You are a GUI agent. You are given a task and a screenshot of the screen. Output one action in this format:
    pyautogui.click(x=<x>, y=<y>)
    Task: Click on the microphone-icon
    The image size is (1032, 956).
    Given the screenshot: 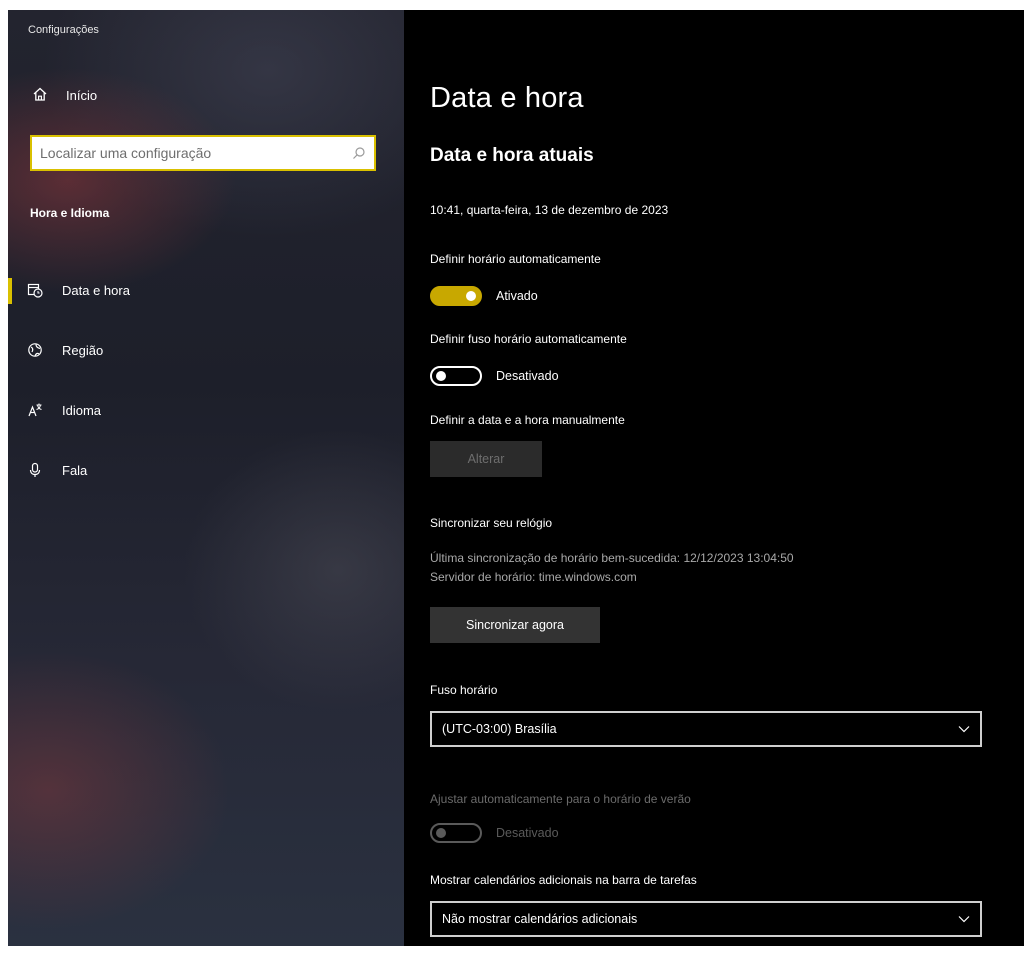 What is the action you would take?
    pyautogui.click(x=35, y=470)
    